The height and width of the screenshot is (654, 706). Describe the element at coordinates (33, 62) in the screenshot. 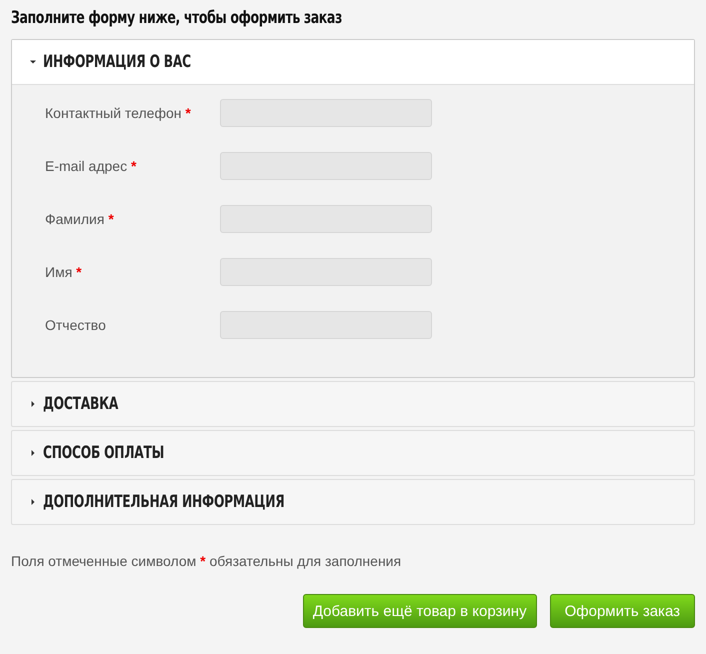

I see `caret-down-icon` at that location.